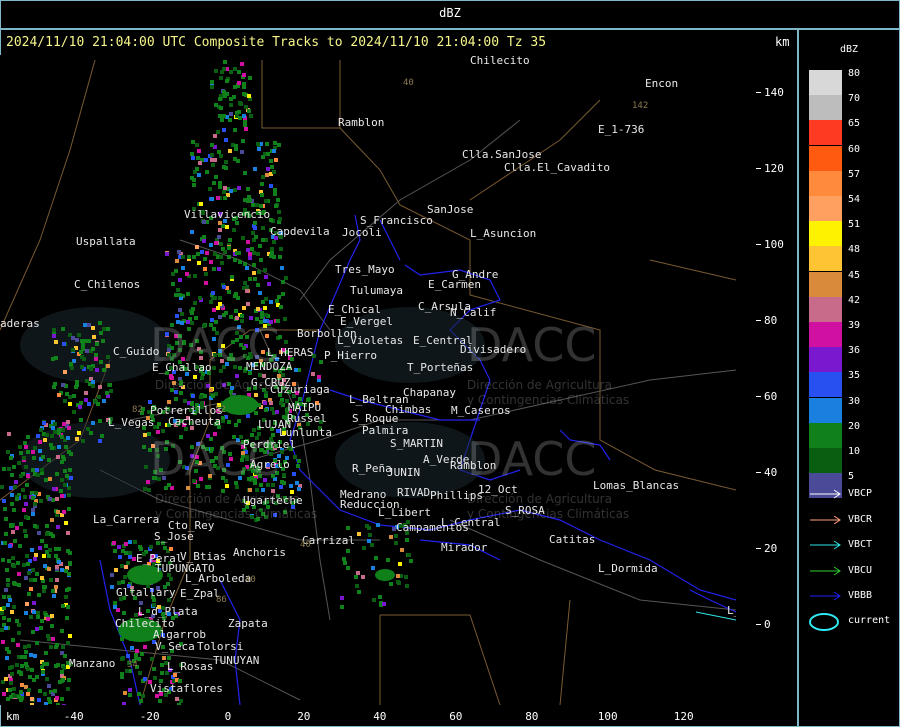 The width and height of the screenshot is (900, 727). Describe the element at coordinates (539, 385) in the screenshot. I see `watermark-text: Dirección de Agricultura` at that location.